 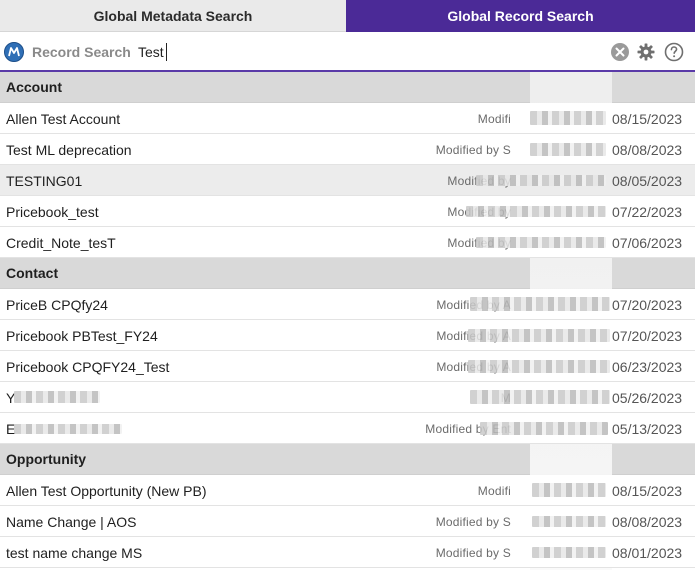 What do you see at coordinates (647, 553) in the screenshot?
I see `modified-date: 08/01/2023` at bounding box center [647, 553].